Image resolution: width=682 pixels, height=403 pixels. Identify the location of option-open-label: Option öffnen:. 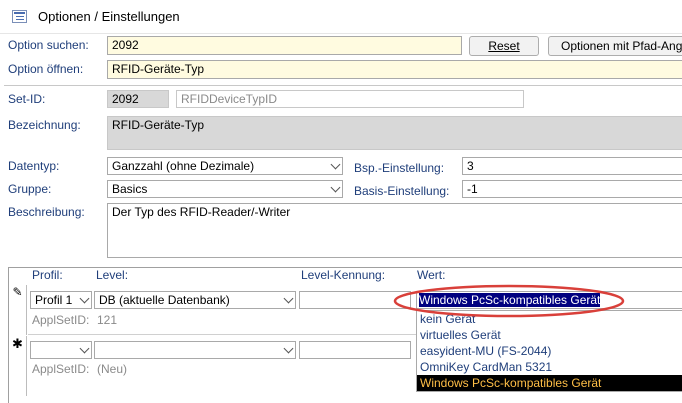
(46, 69).